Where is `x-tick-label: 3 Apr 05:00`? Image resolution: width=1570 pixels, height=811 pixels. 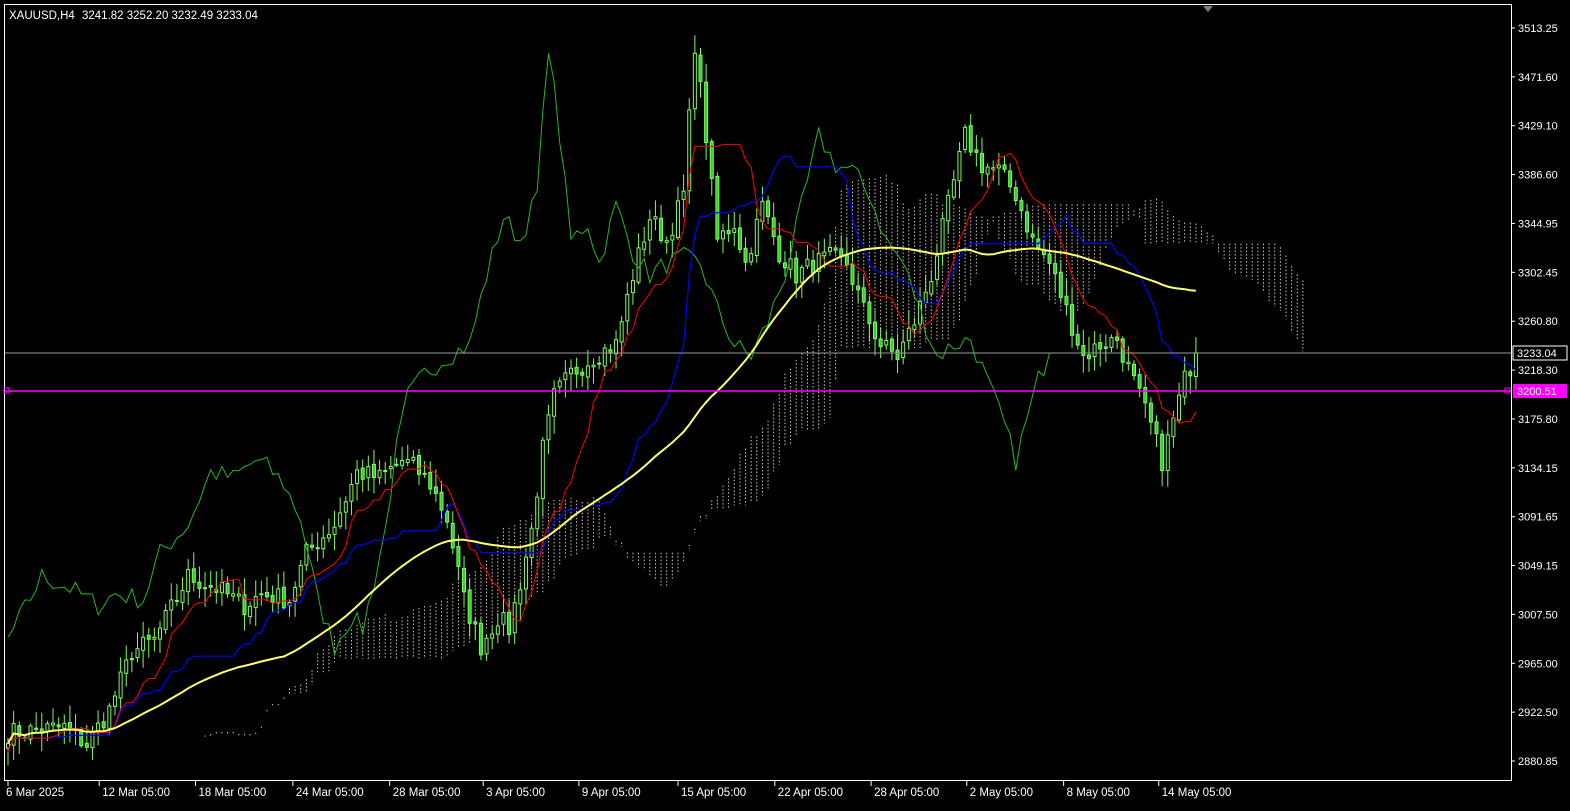 x-tick-label: 3 Apr 05:00 is located at coordinates (515, 793).